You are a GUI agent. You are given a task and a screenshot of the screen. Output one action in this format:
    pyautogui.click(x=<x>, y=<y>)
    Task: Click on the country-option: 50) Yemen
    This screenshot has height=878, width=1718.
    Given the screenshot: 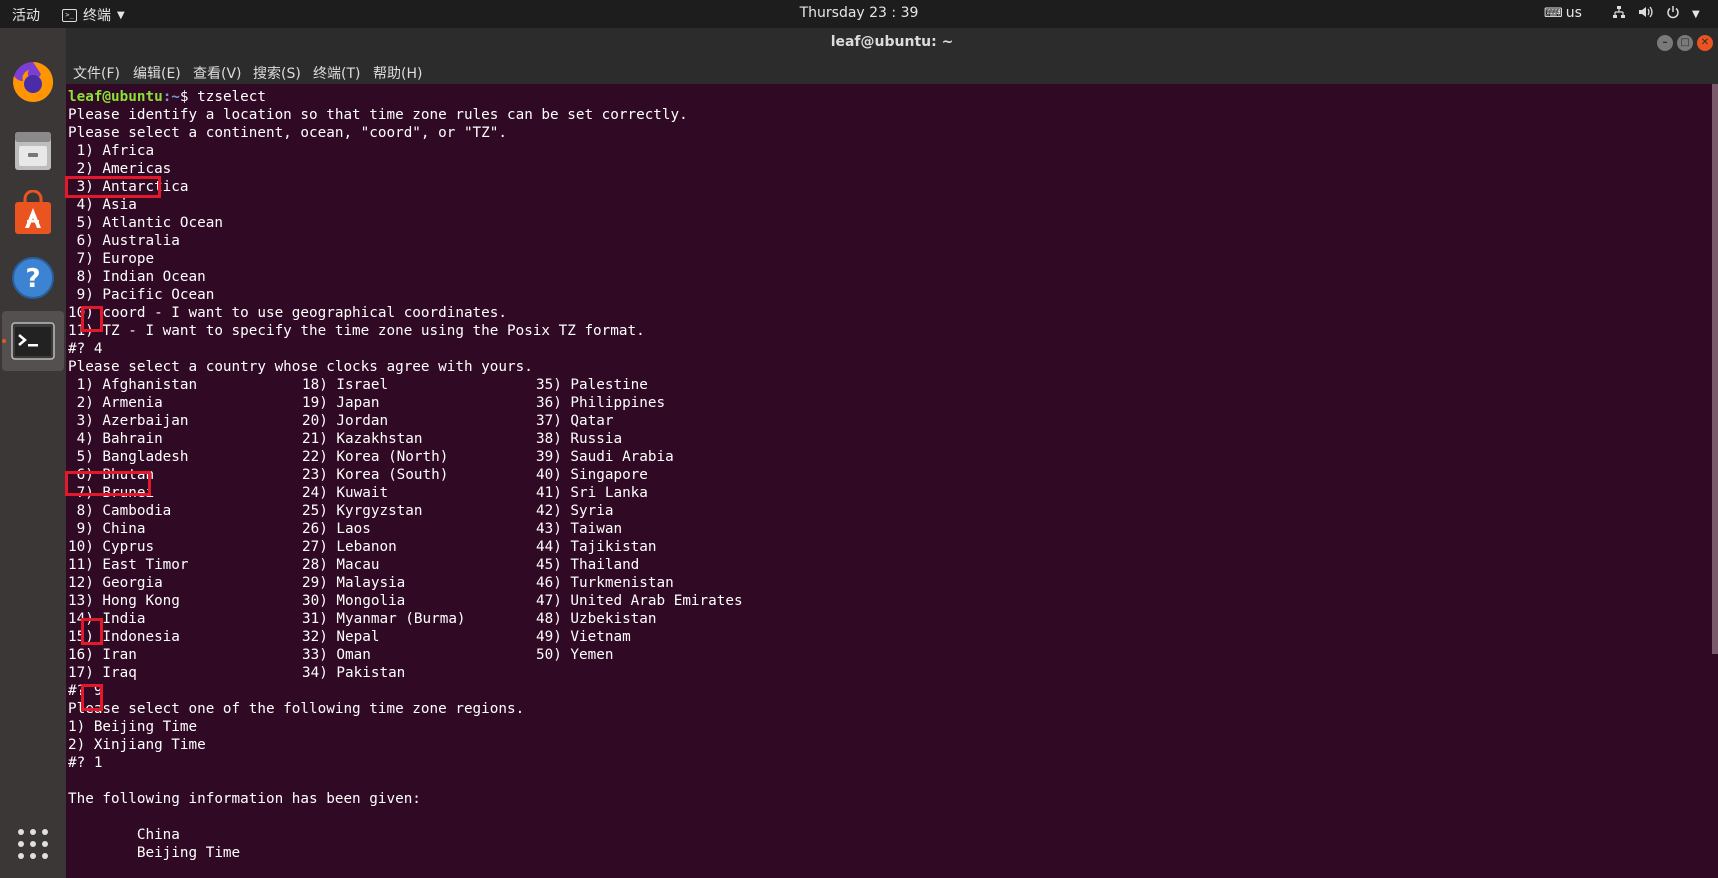 What is the action you would take?
    pyautogui.click(x=575, y=655)
    